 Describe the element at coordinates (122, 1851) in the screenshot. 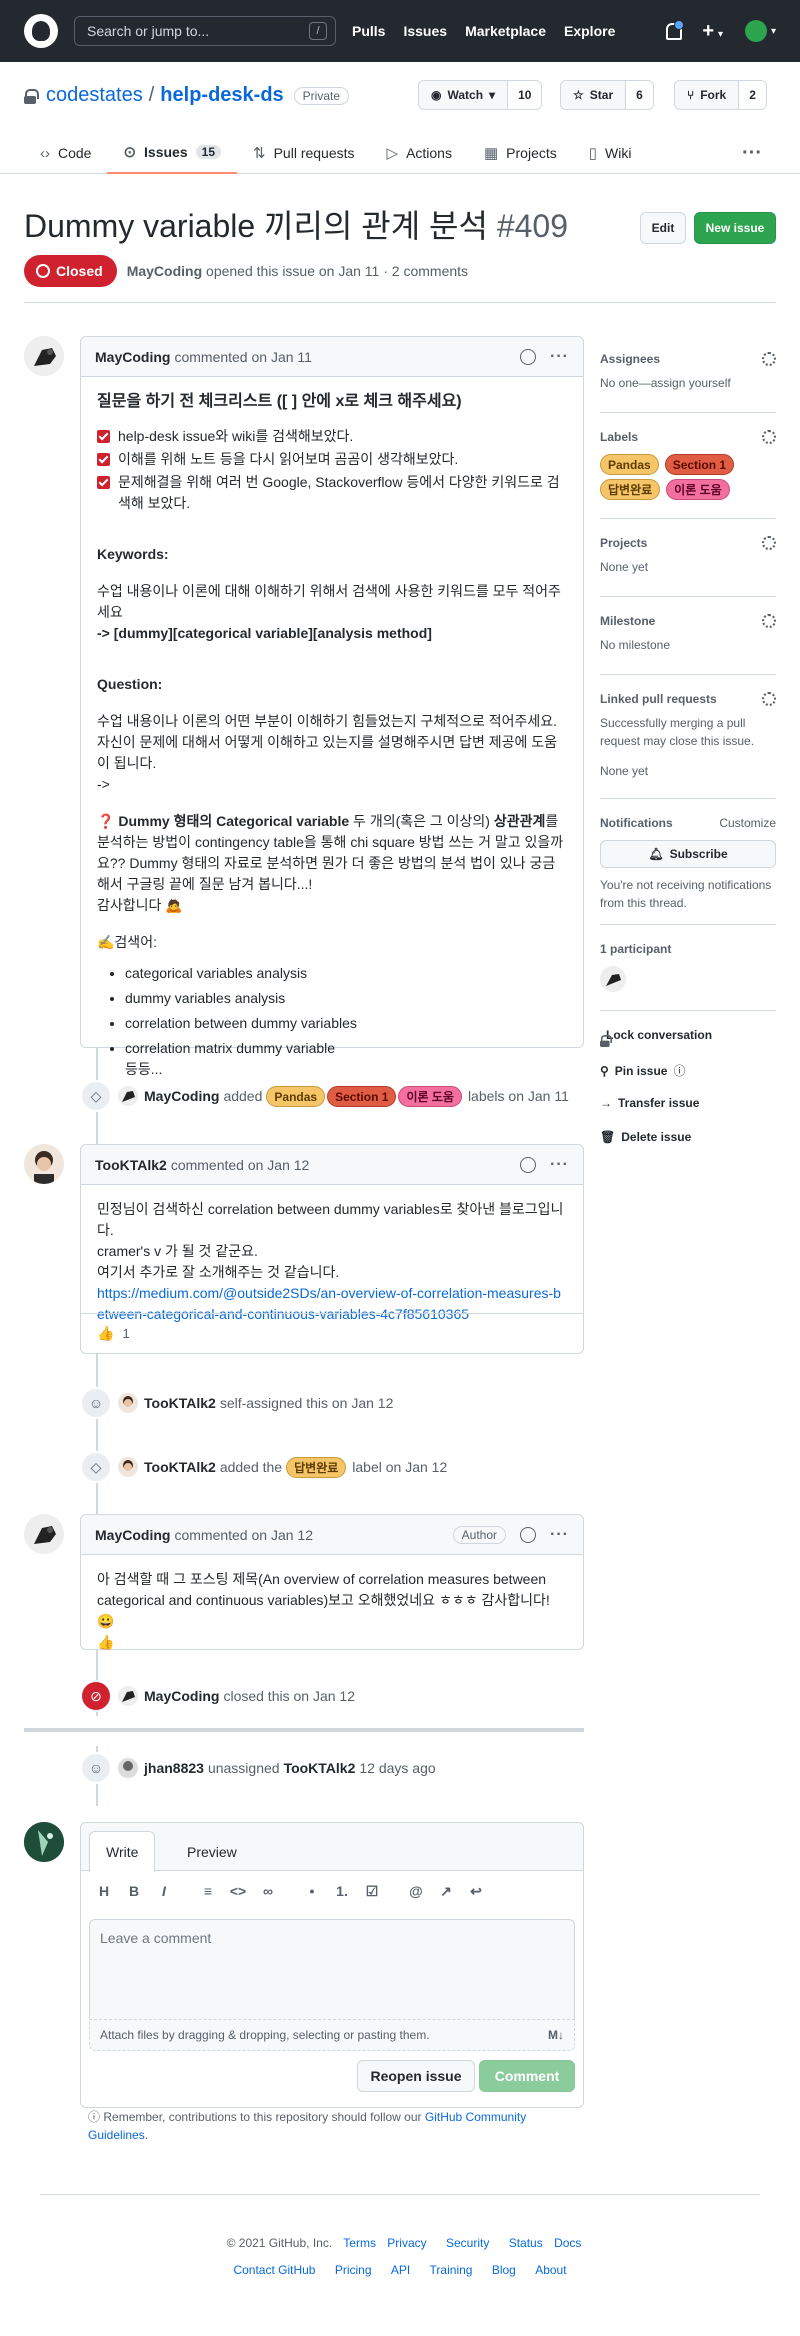

I see `tab-write: Write` at that location.